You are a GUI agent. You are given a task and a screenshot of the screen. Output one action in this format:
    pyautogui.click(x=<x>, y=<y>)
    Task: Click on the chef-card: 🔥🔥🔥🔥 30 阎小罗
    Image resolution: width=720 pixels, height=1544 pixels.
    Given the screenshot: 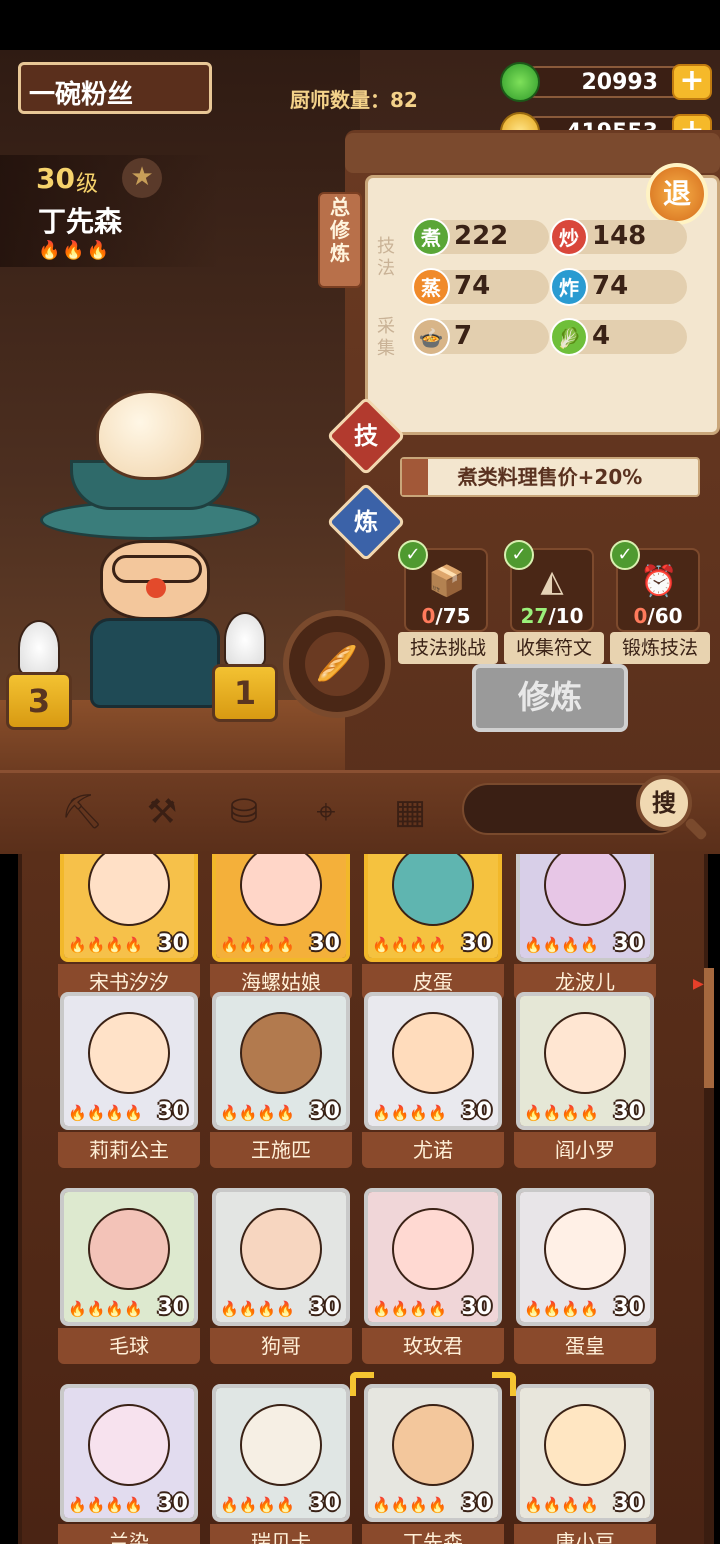 What is the action you would take?
    pyautogui.click(x=585, y=1081)
    